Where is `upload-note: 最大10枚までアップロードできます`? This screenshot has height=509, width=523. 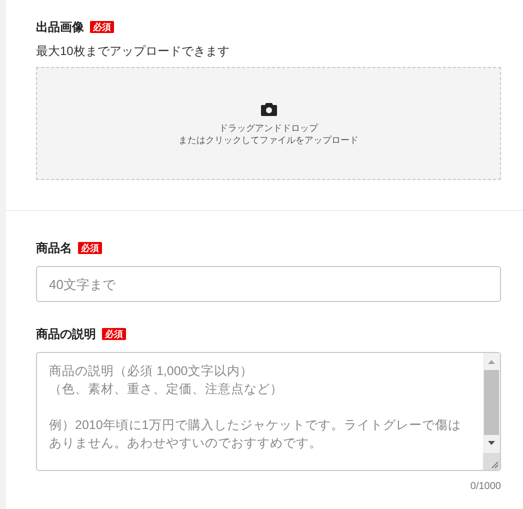 upload-note: 最大10枚までアップロードできます is located at coordinates (133, 51).